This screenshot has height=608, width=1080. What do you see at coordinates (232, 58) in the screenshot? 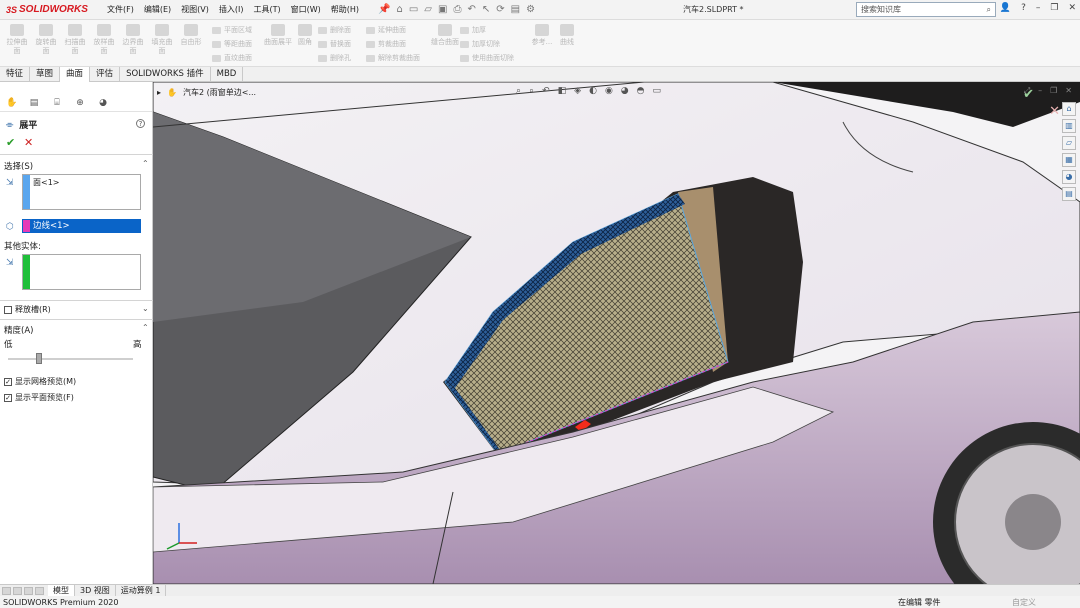
I see `ruled-surface-button: 直纹曲面` at bounding box center [232, 58].